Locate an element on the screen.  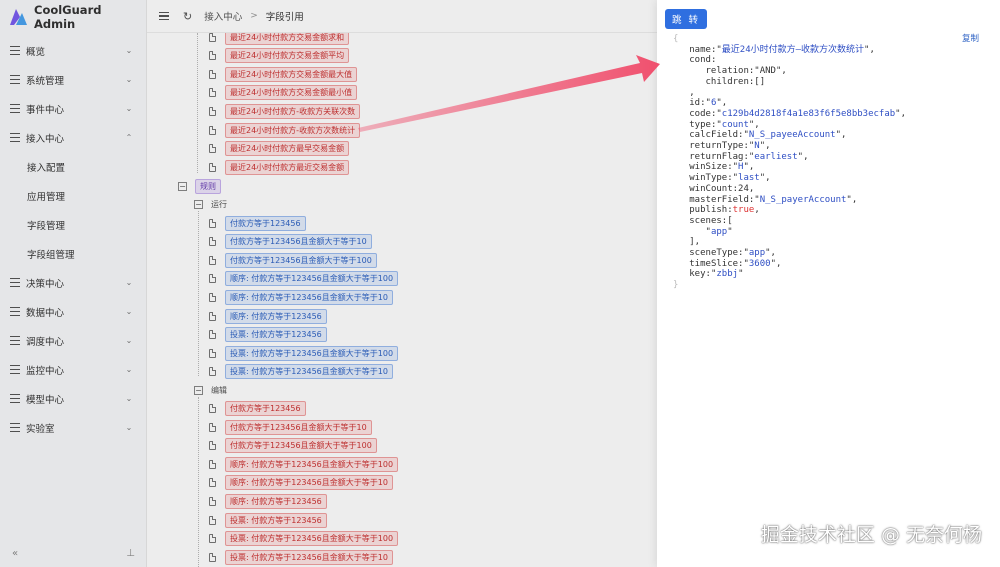
sidebar-item-1: 系统管理 ⌄ is located at coordinates (73, 79).